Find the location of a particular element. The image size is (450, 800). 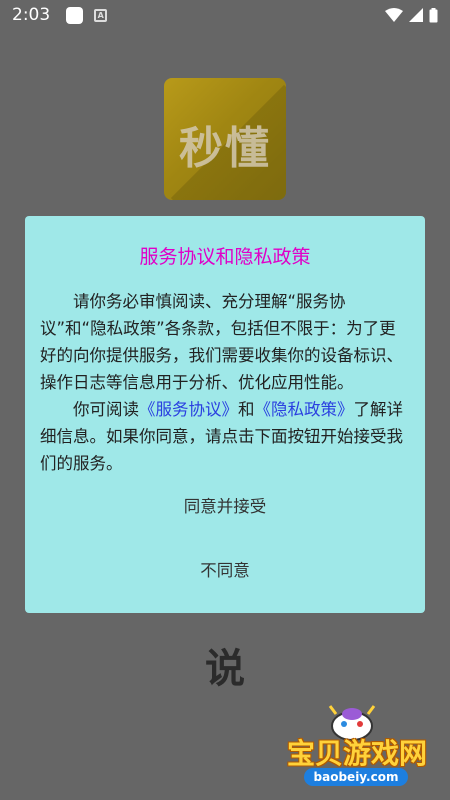

status-time: 2:03 is located at coordinates (31, 15).